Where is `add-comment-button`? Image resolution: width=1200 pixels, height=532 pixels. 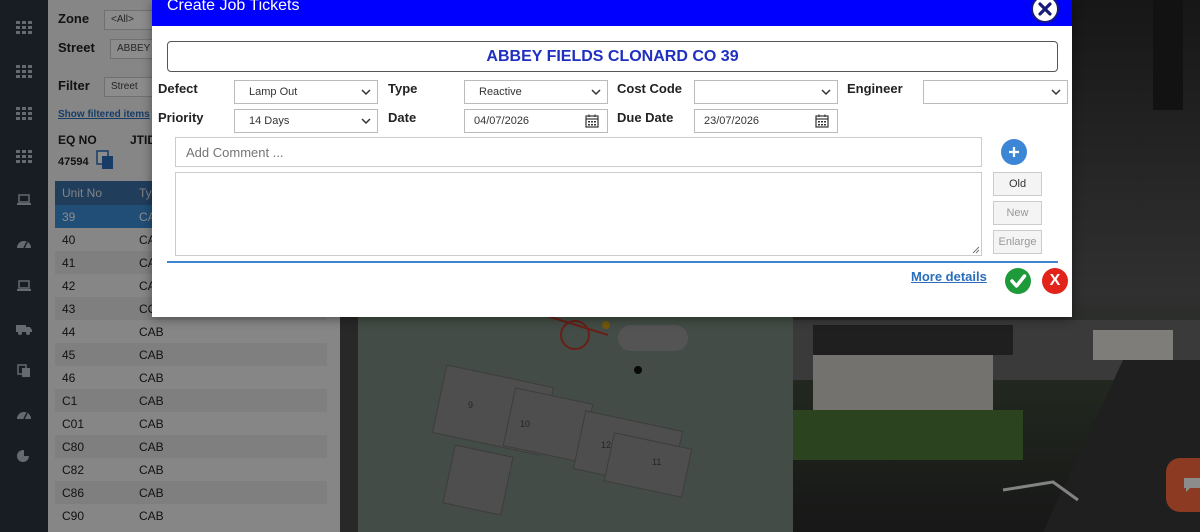 add-comment-button is located at coordinates (1014, 152).